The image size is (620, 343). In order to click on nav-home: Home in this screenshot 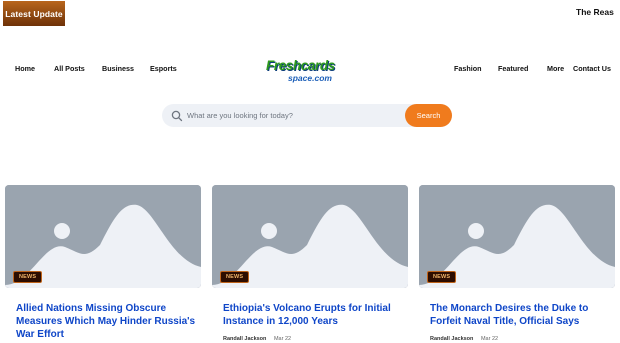, I will do `click(25, 68)`.